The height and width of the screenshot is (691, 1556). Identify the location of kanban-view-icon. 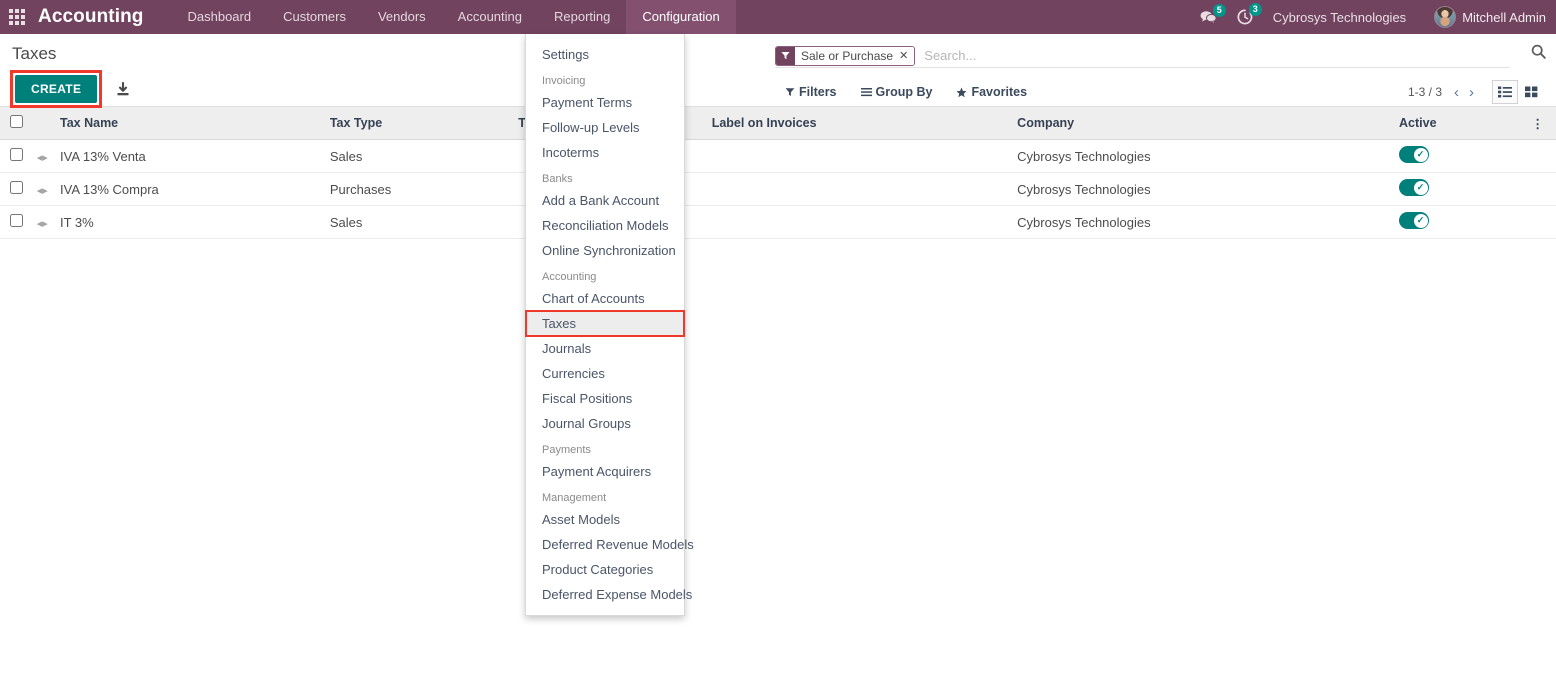
(1531, 92).